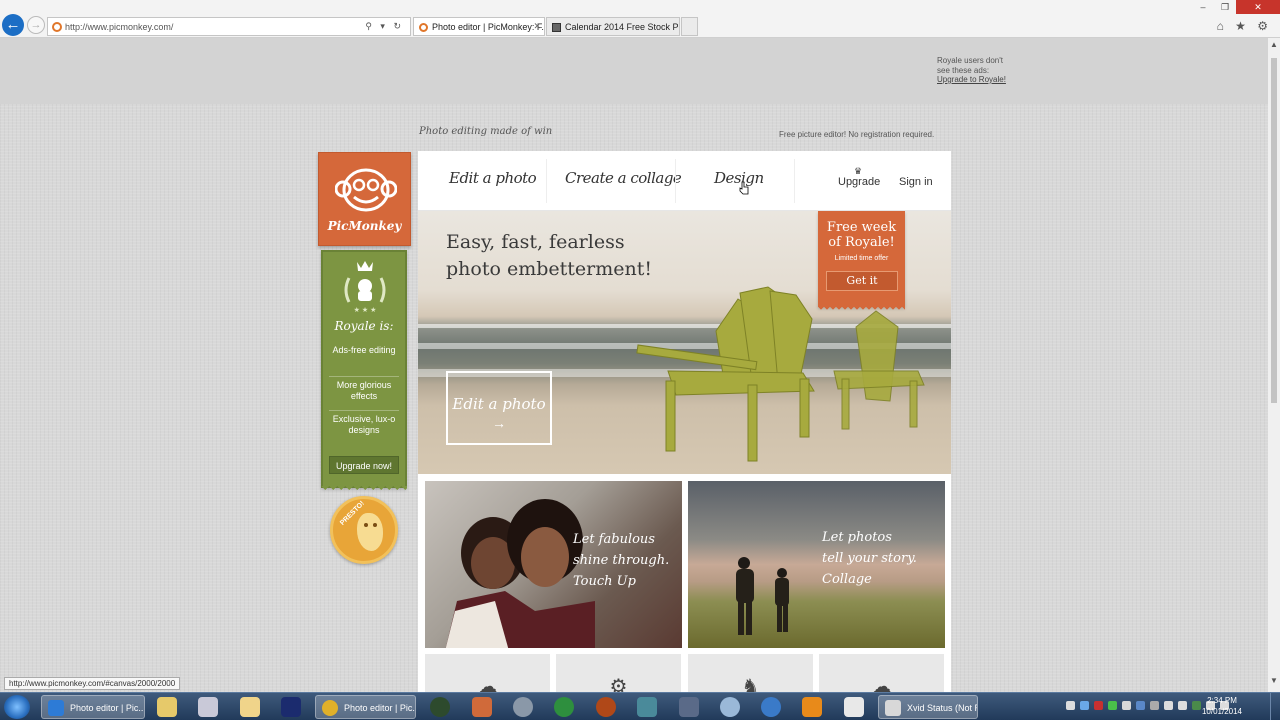 The image size is (1280, 720). Describe the element at coordinates (623, 178) in the screenshot. I see `nav-create-collage: Create a collage` at that location.